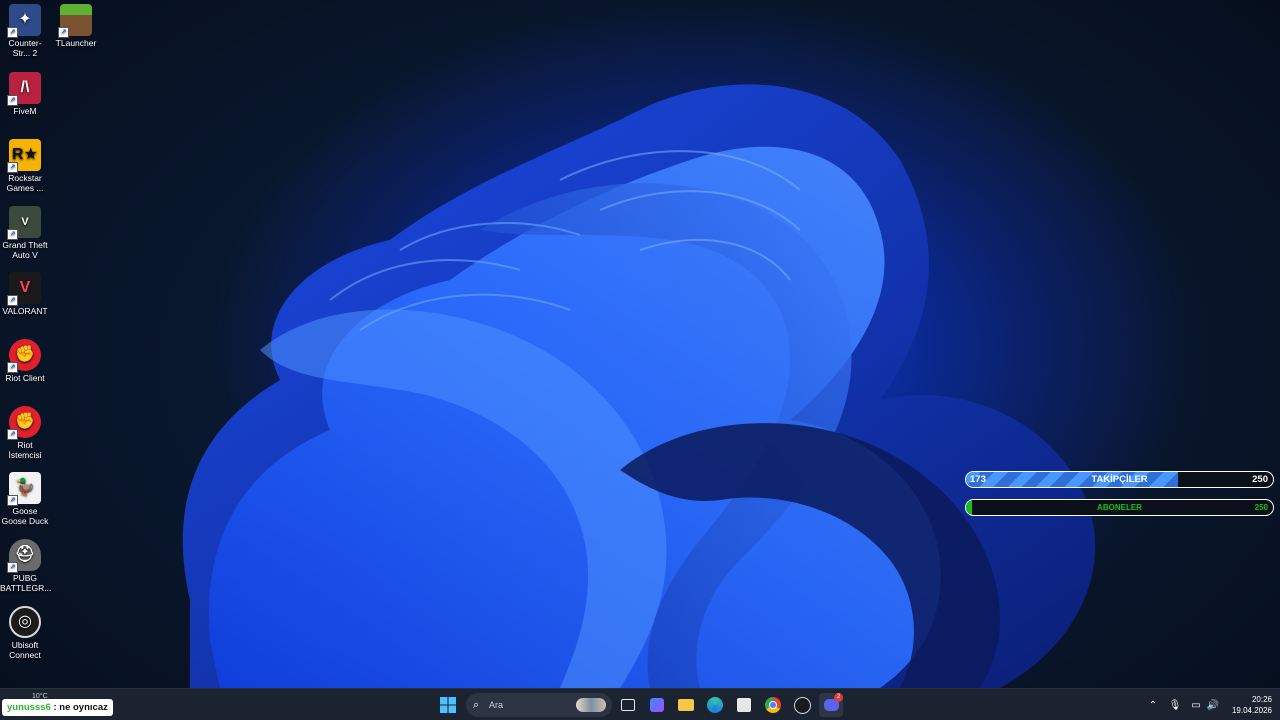 The width and height of the screenshot is (1280, 720). I want to click on chrome-icon, so click(773, 705).